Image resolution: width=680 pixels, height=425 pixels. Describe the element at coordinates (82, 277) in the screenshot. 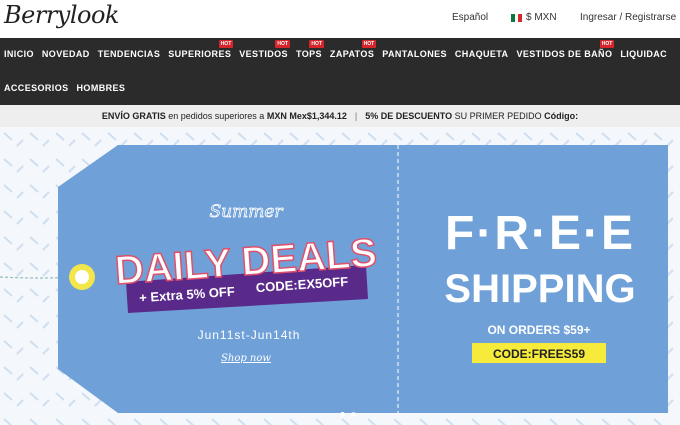

I see `tag-eyelet-inner` at that location.